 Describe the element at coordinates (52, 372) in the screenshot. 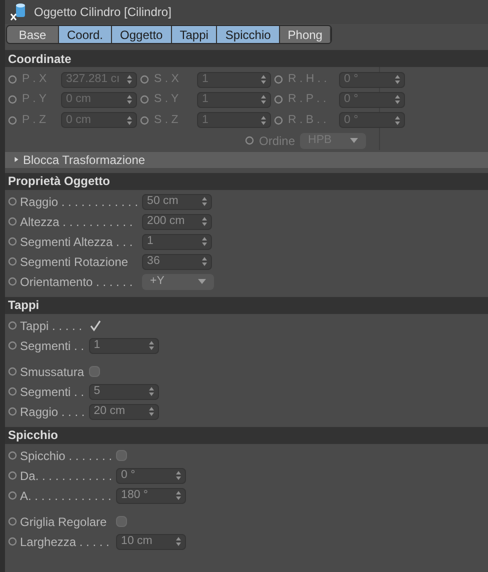

I see `field-label: Smussatura` at that location.